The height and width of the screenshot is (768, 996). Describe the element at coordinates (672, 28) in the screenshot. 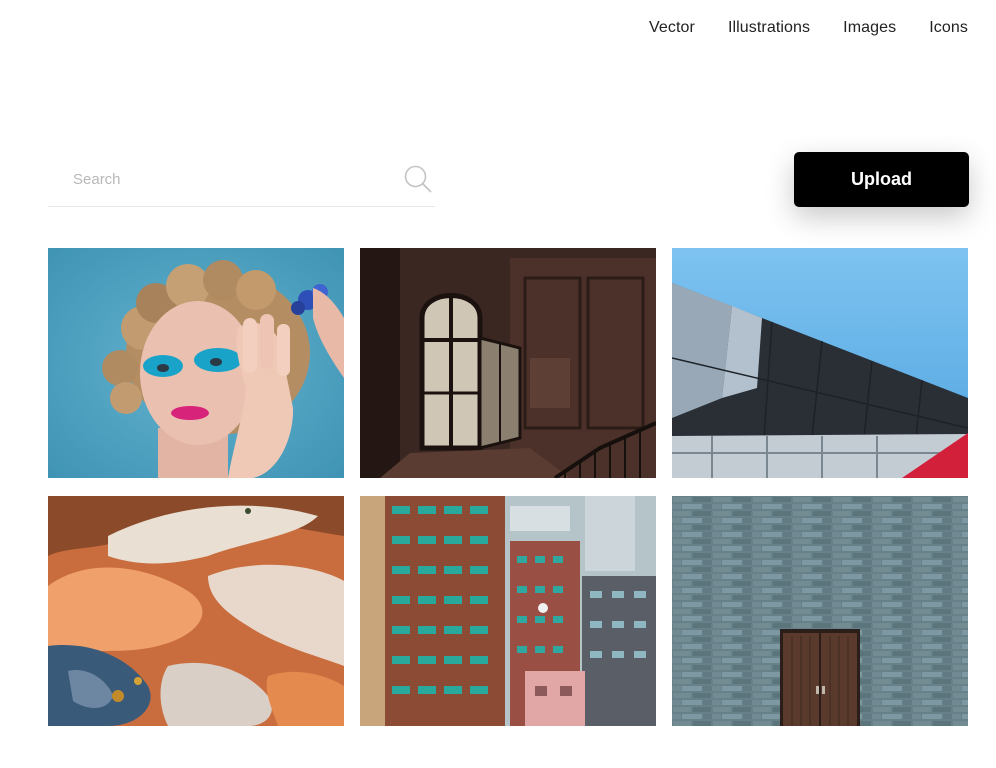

I see `nav-vector: Vector` at that location.